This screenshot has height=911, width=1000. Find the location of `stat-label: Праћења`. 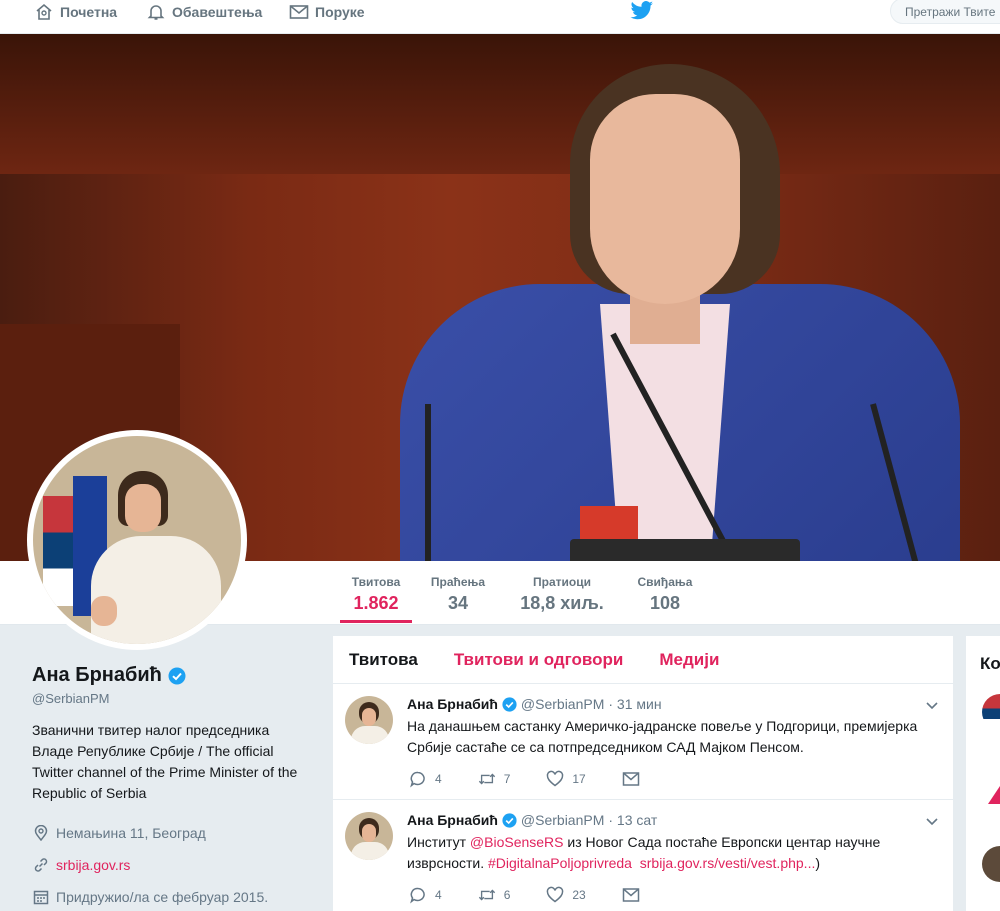

stat-label: Праћења is located at coordinates (458, 582).